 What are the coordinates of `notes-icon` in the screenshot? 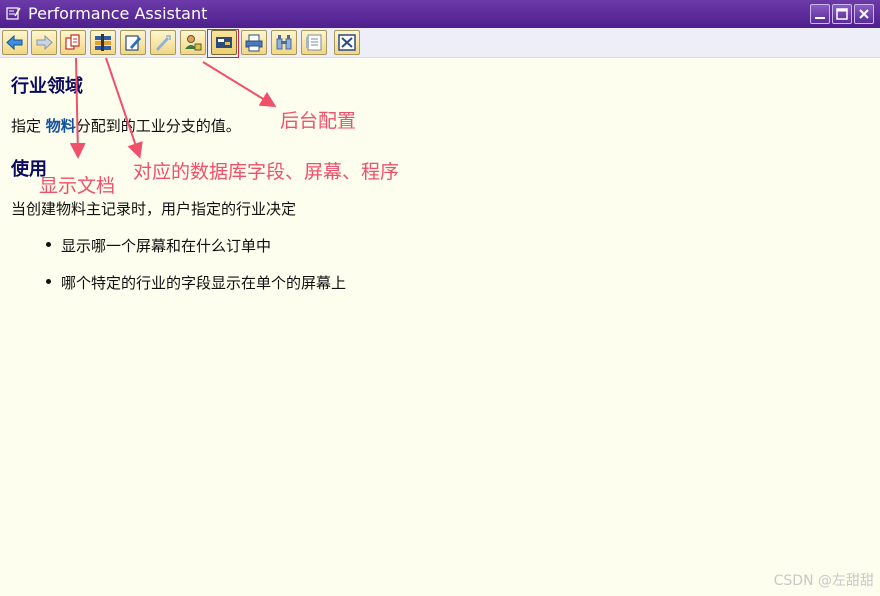 It's located at (314, 42).